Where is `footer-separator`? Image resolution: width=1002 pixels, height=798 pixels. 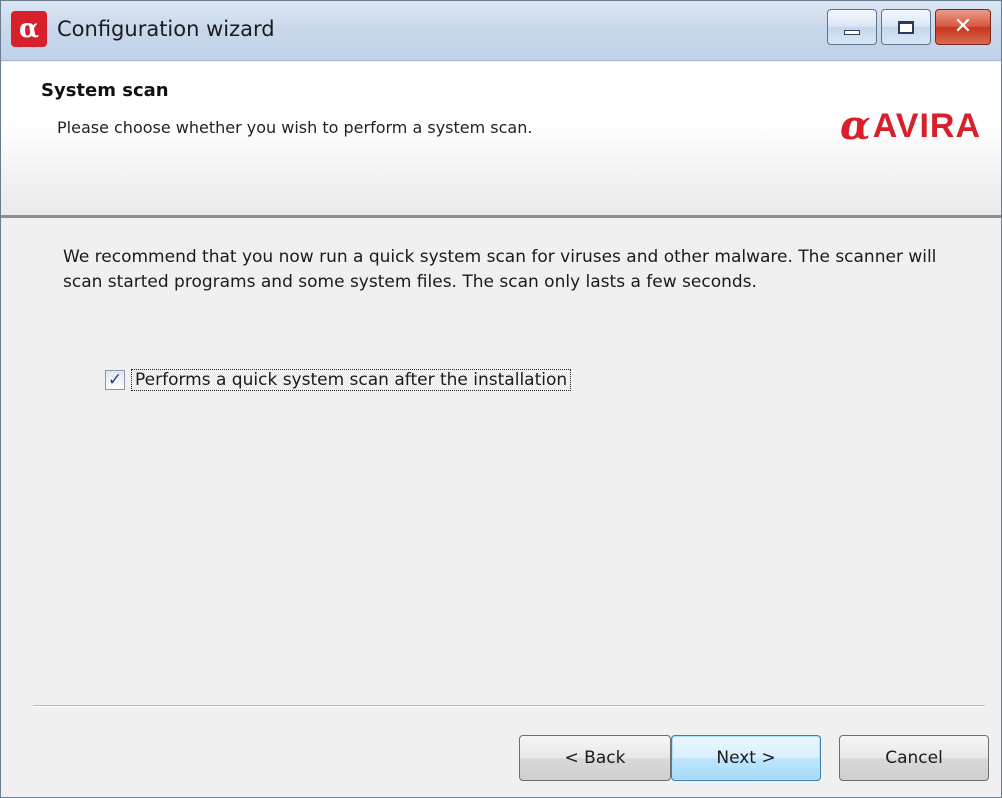 footer-separator is located at coordinates (509, 706).